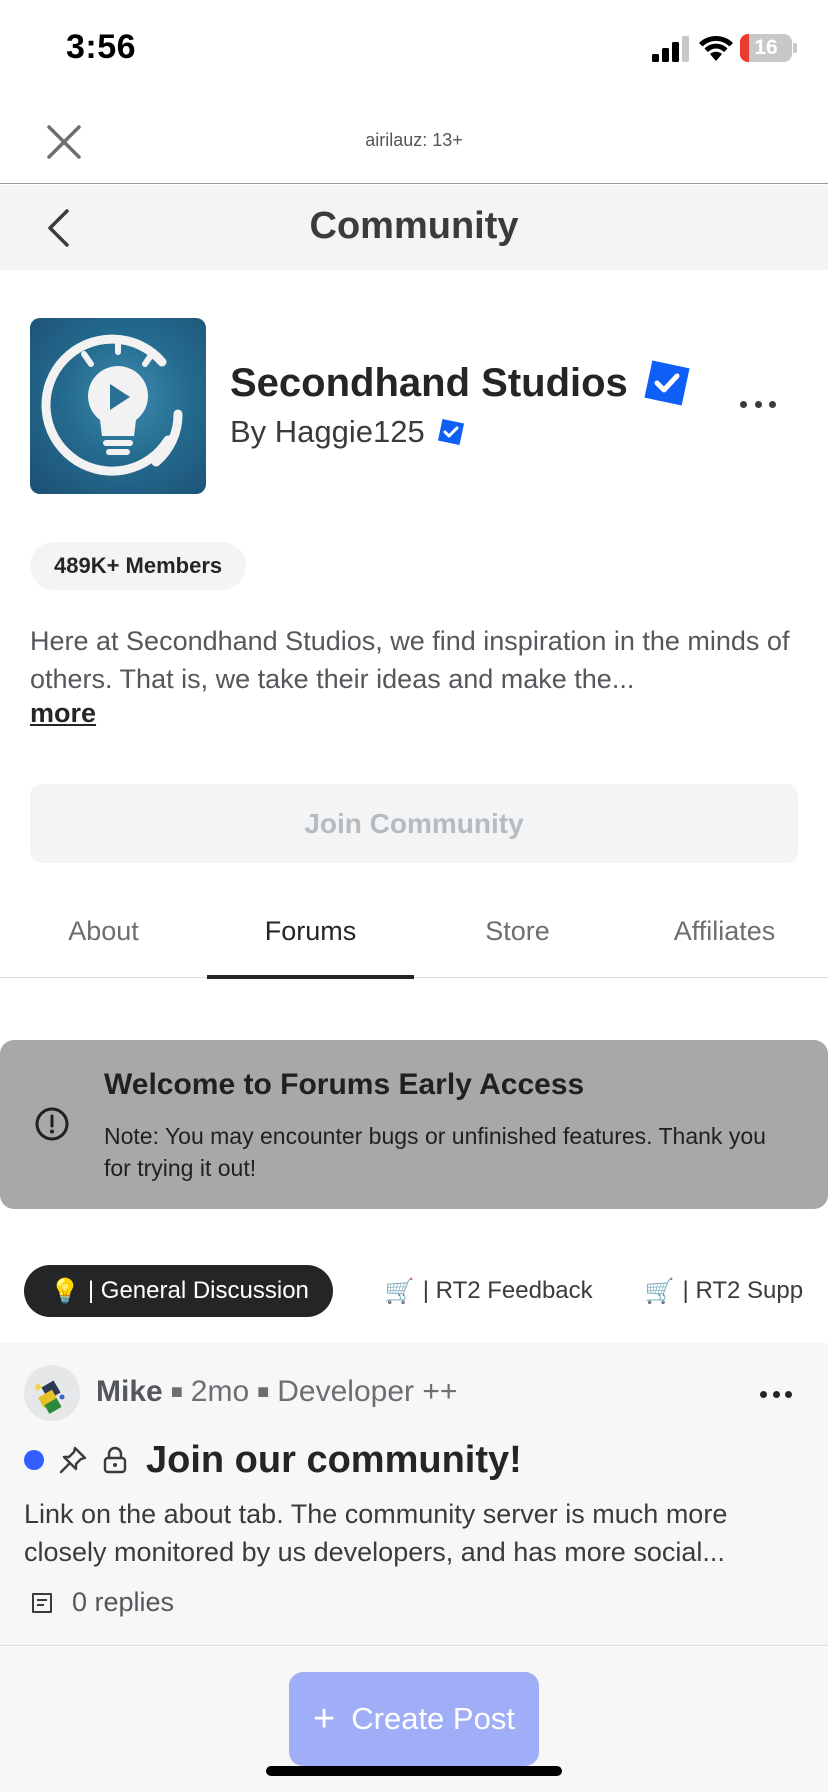  What do you see at coordinates (65, 1291) in the screenshot?
I see `lightbulb-icon: 💡` at bounding box center [65, 1291].